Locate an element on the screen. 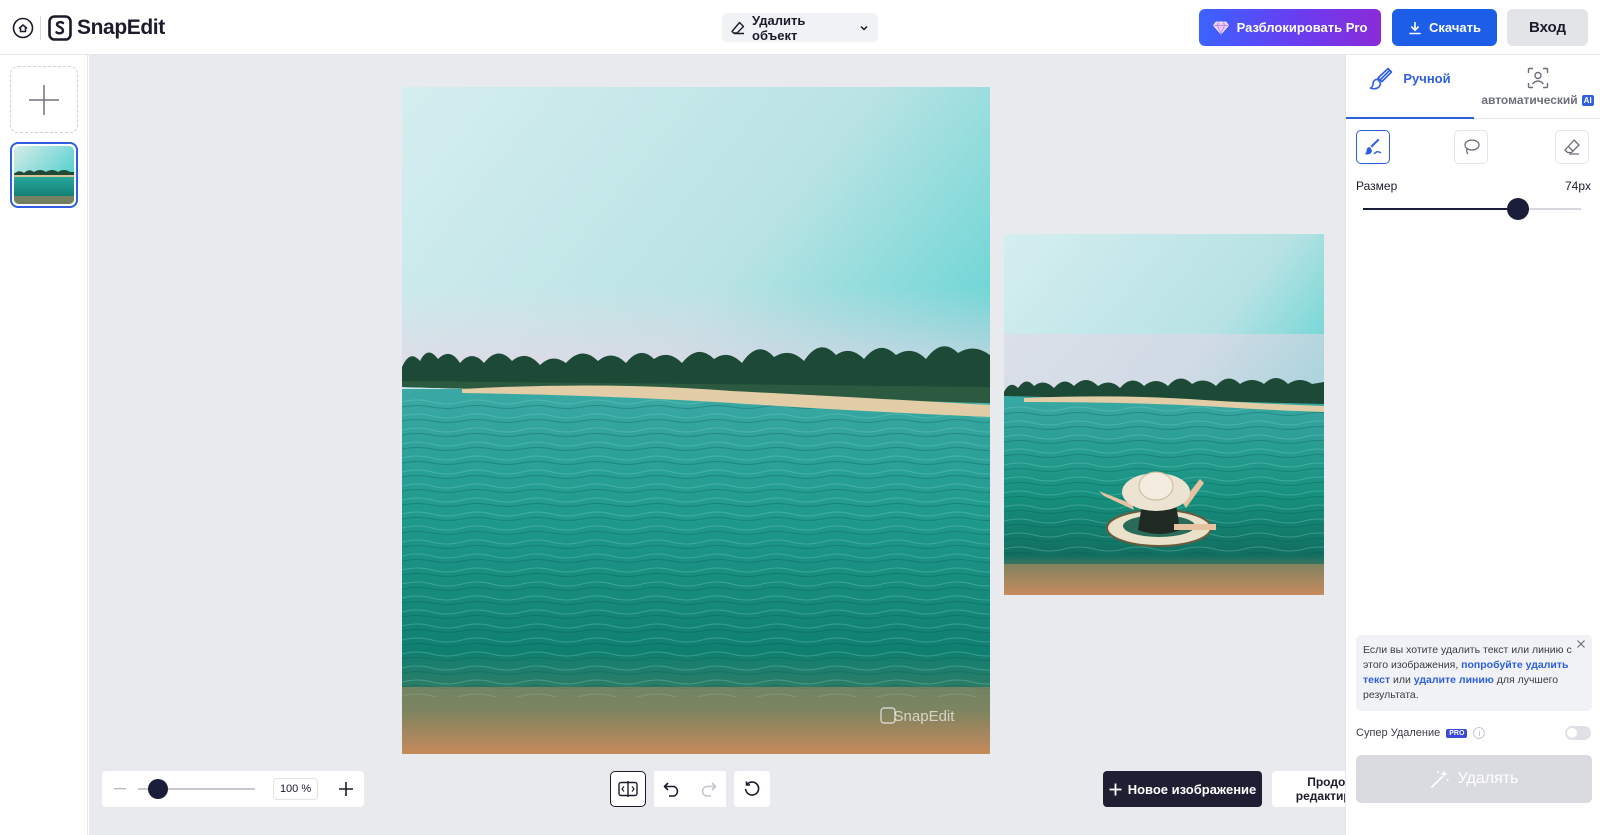  close-icon is located at coordinates (1581, 644).